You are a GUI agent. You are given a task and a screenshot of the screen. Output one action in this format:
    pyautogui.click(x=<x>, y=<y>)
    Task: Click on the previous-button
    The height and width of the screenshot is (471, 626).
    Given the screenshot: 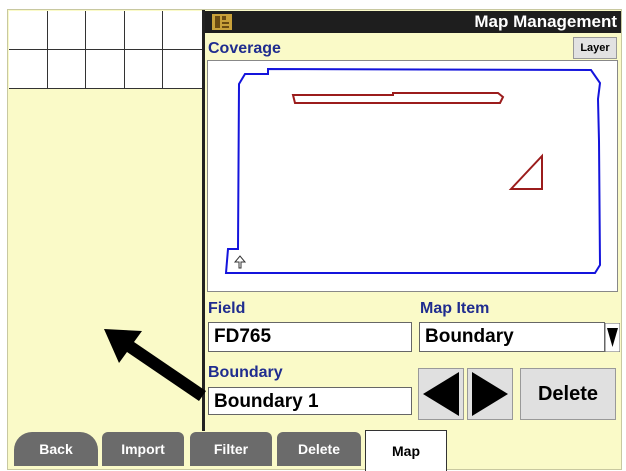 What is the action you would take?
    pyautogui.click(x=441, y=394)
    